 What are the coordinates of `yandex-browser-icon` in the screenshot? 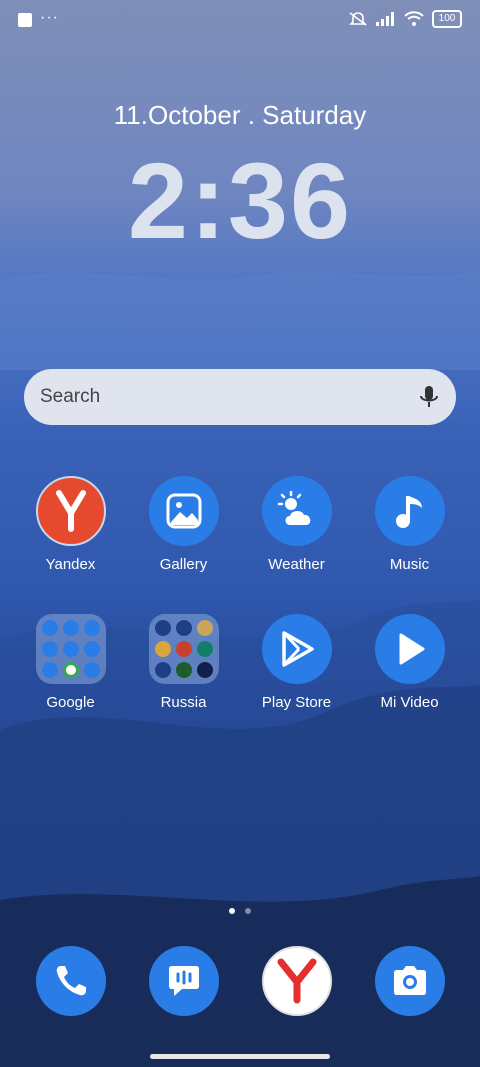 It's located at (297, 981).